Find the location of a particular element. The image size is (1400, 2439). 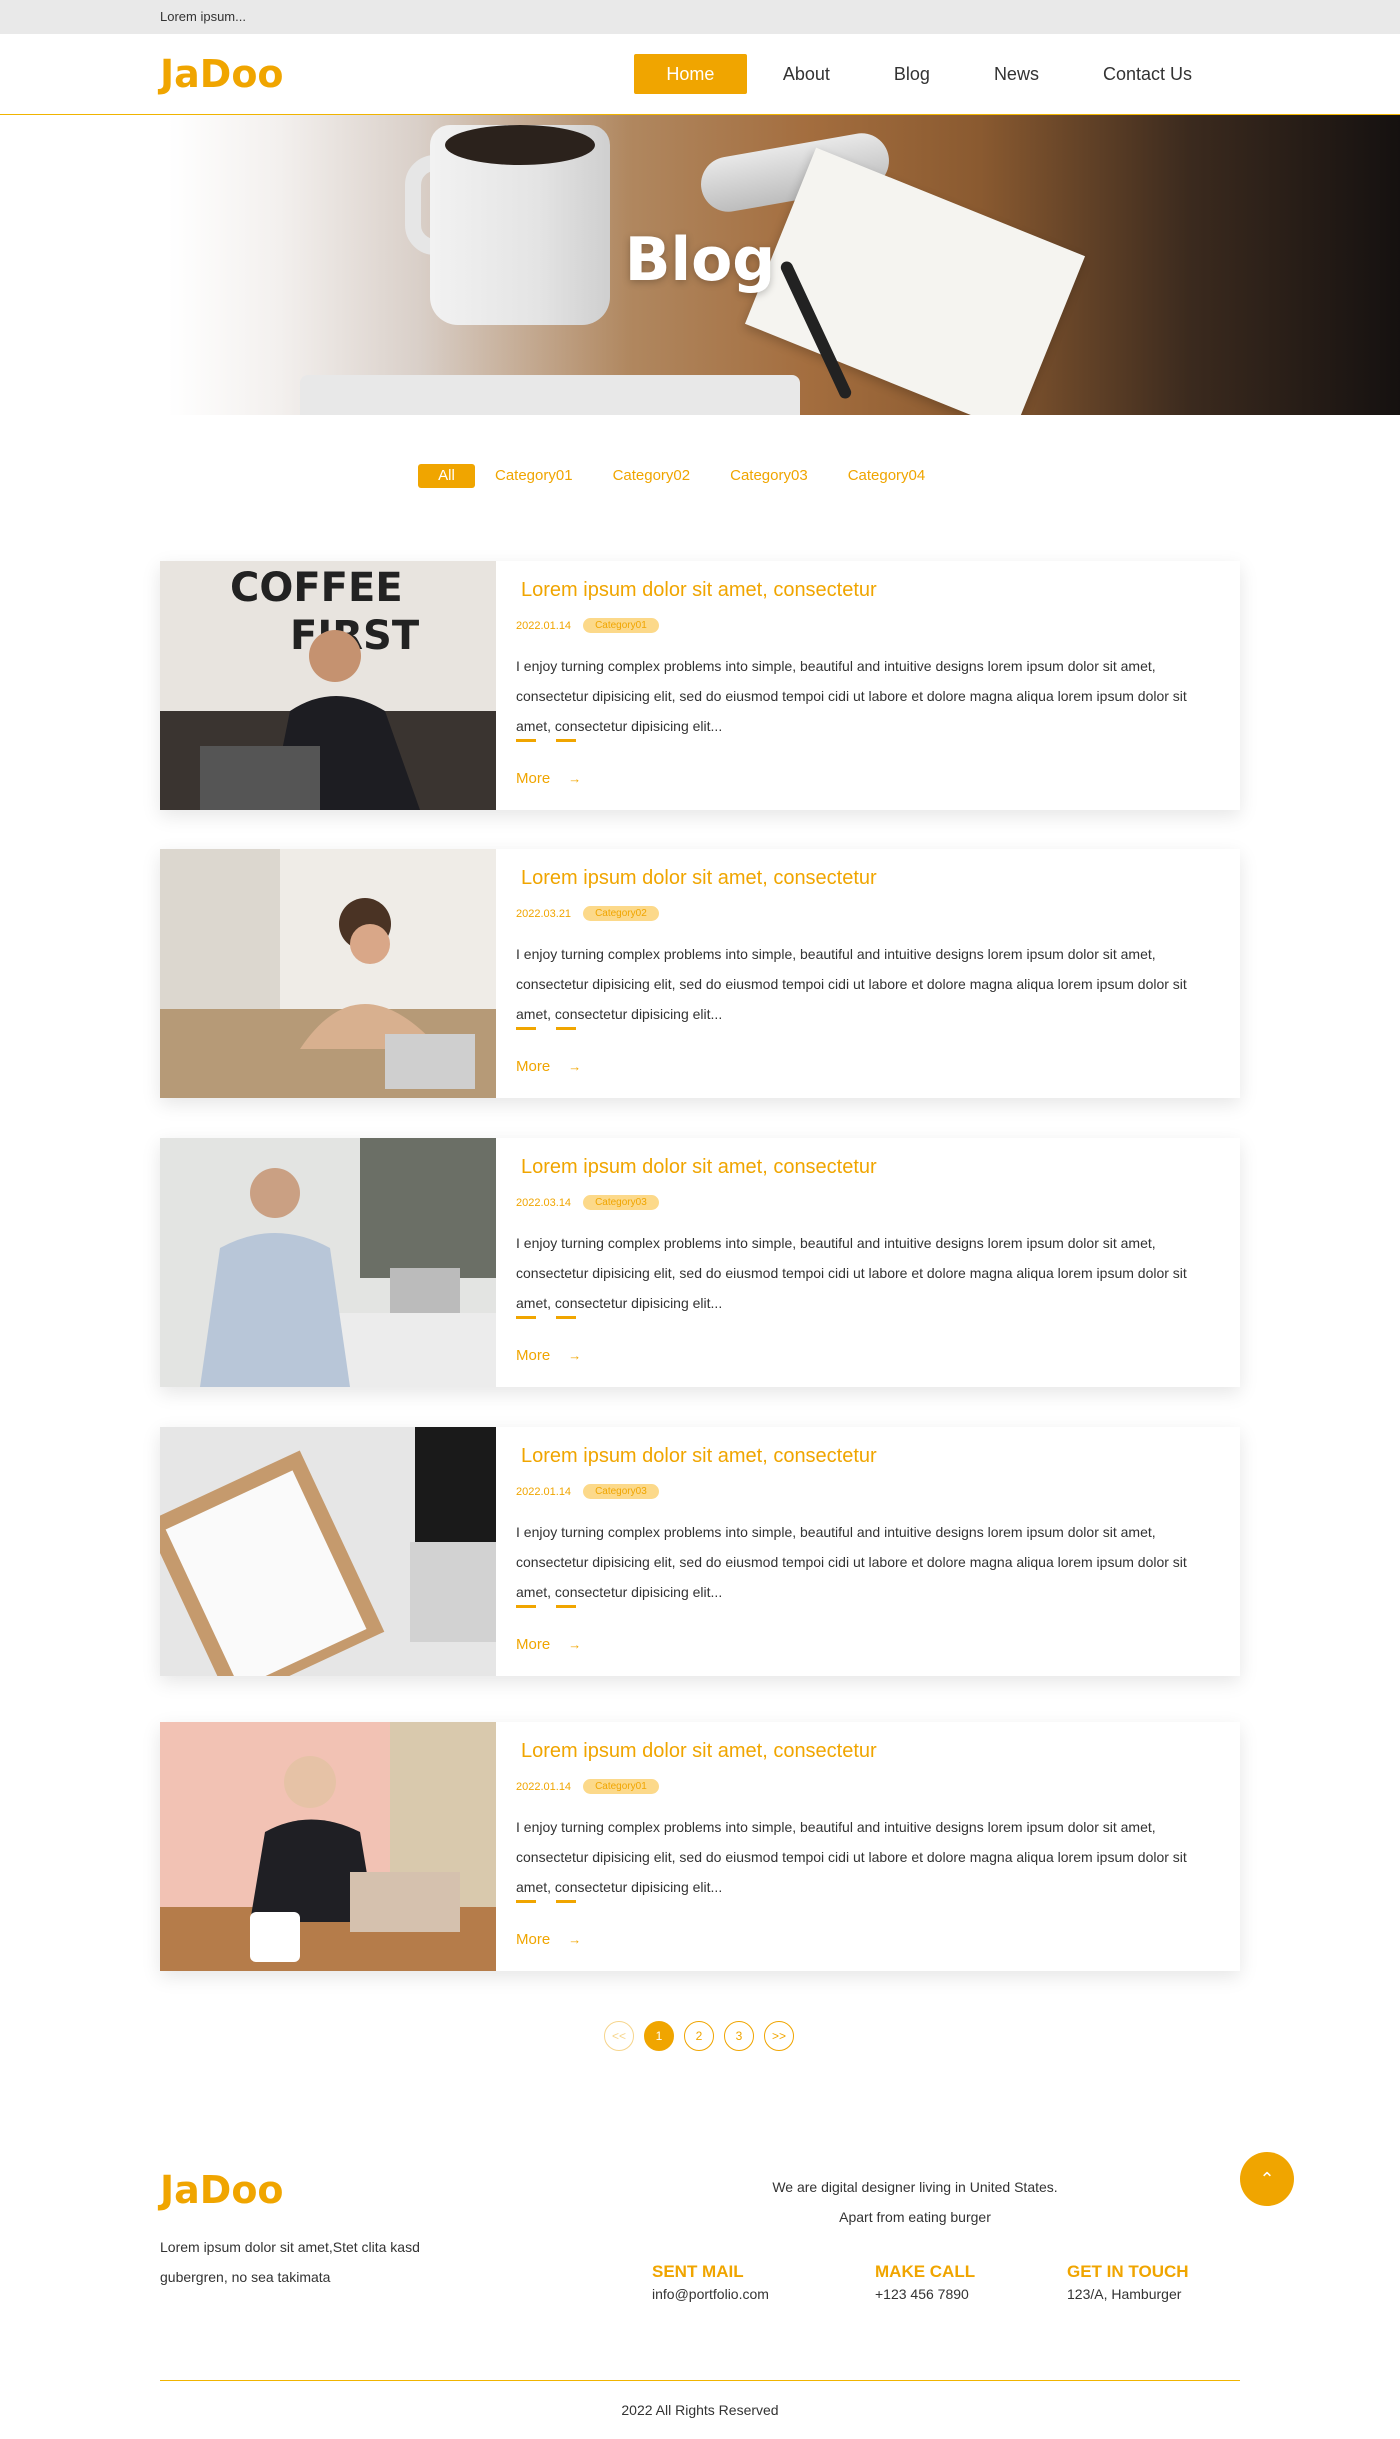

nav-home: Home is located at coordinates (690, 74).